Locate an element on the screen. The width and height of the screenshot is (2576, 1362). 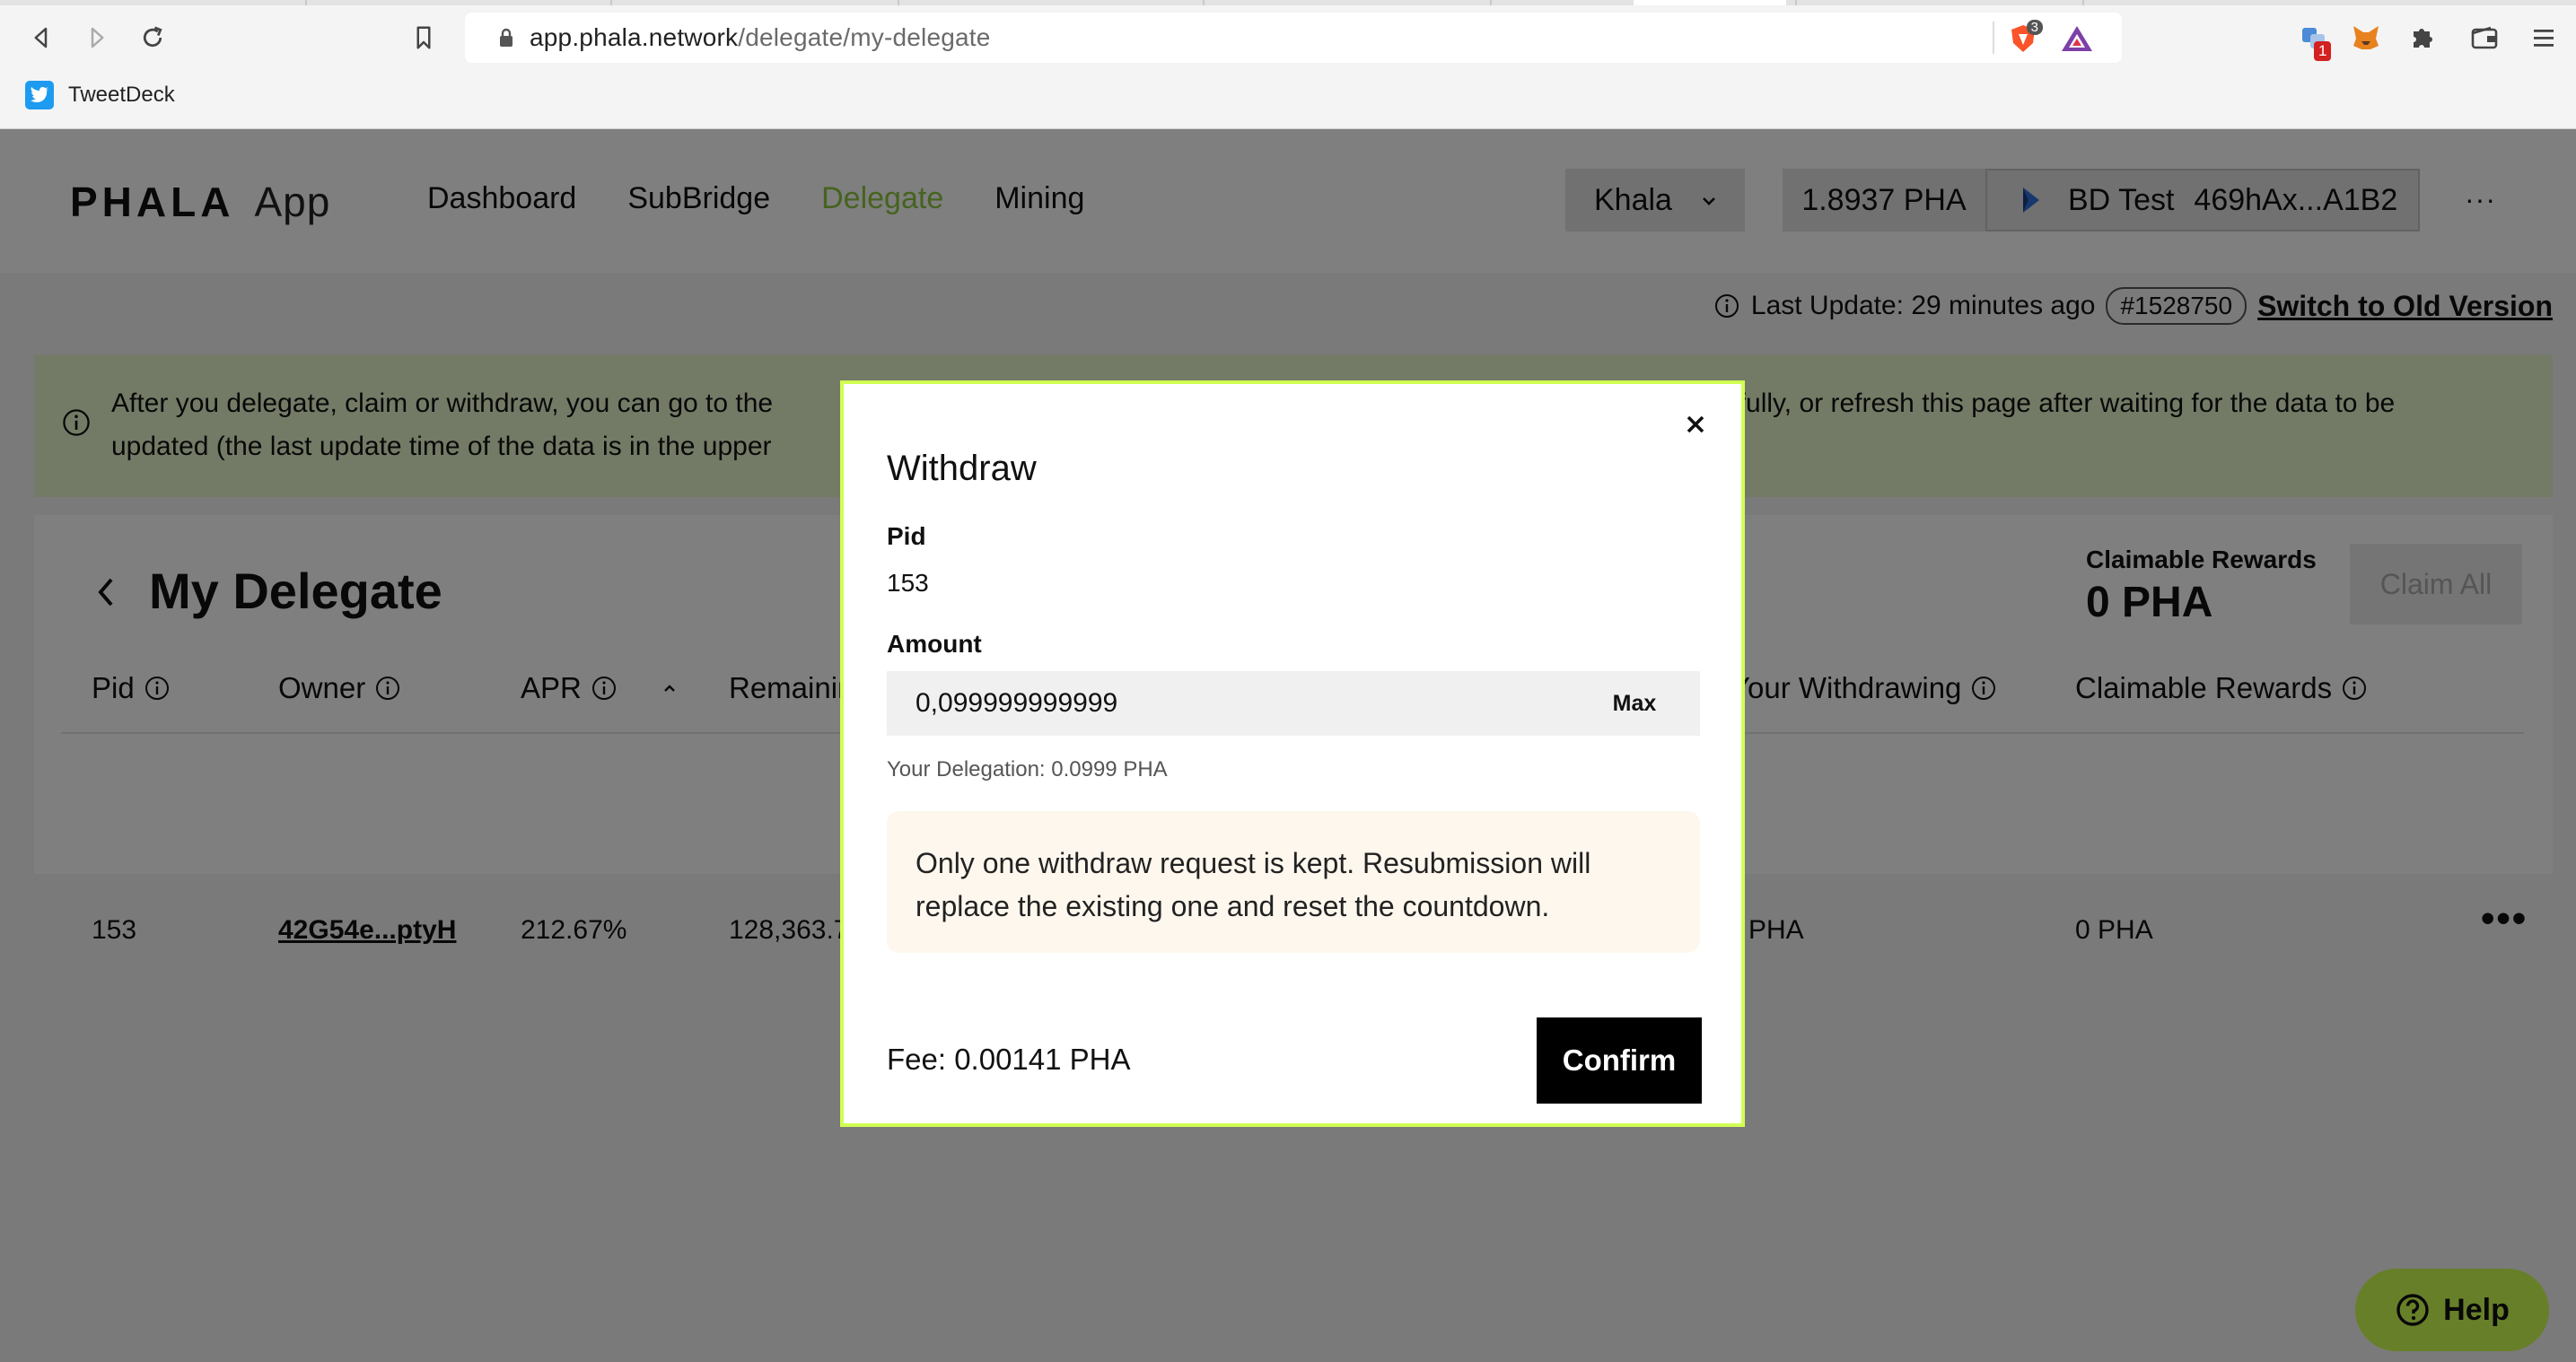
address-bar: app.phala.network/delegate/my-delegate 3 is located at coordinates (1293, 38).